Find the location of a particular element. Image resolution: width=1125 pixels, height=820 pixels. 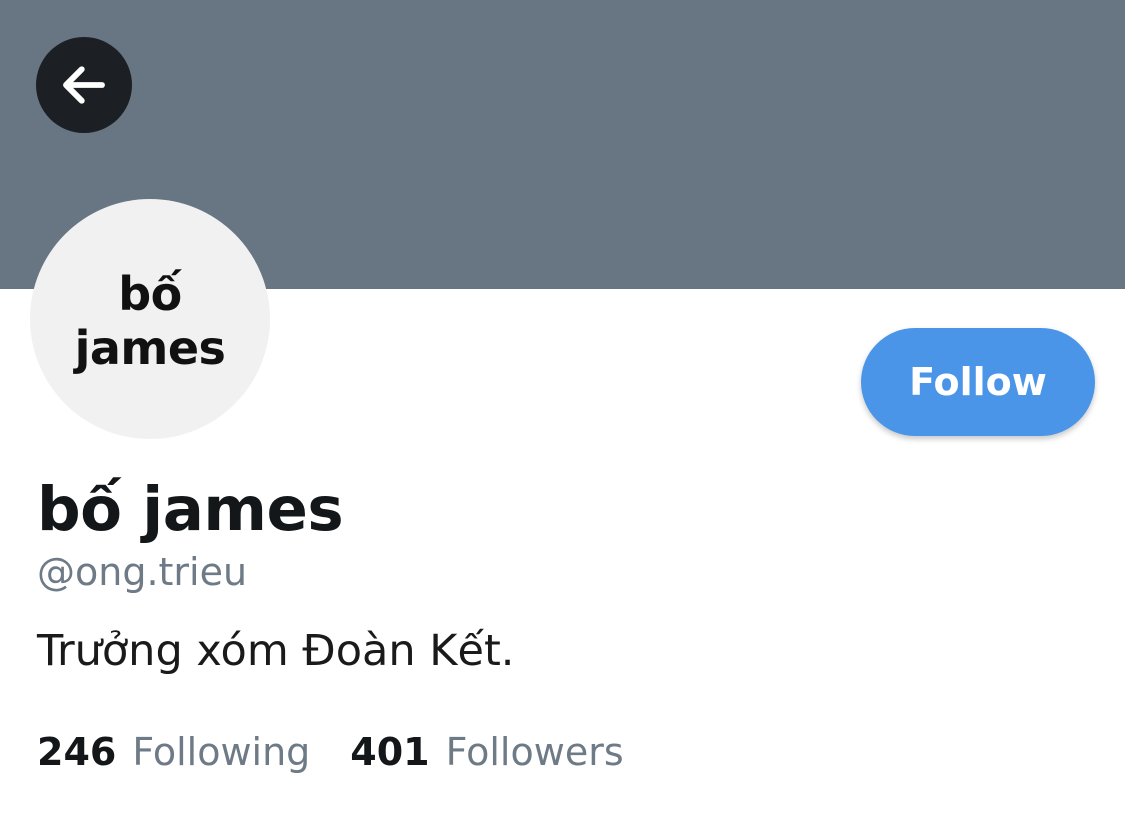

following-stat-link: 246 Following is located at coordinates (173, 752).